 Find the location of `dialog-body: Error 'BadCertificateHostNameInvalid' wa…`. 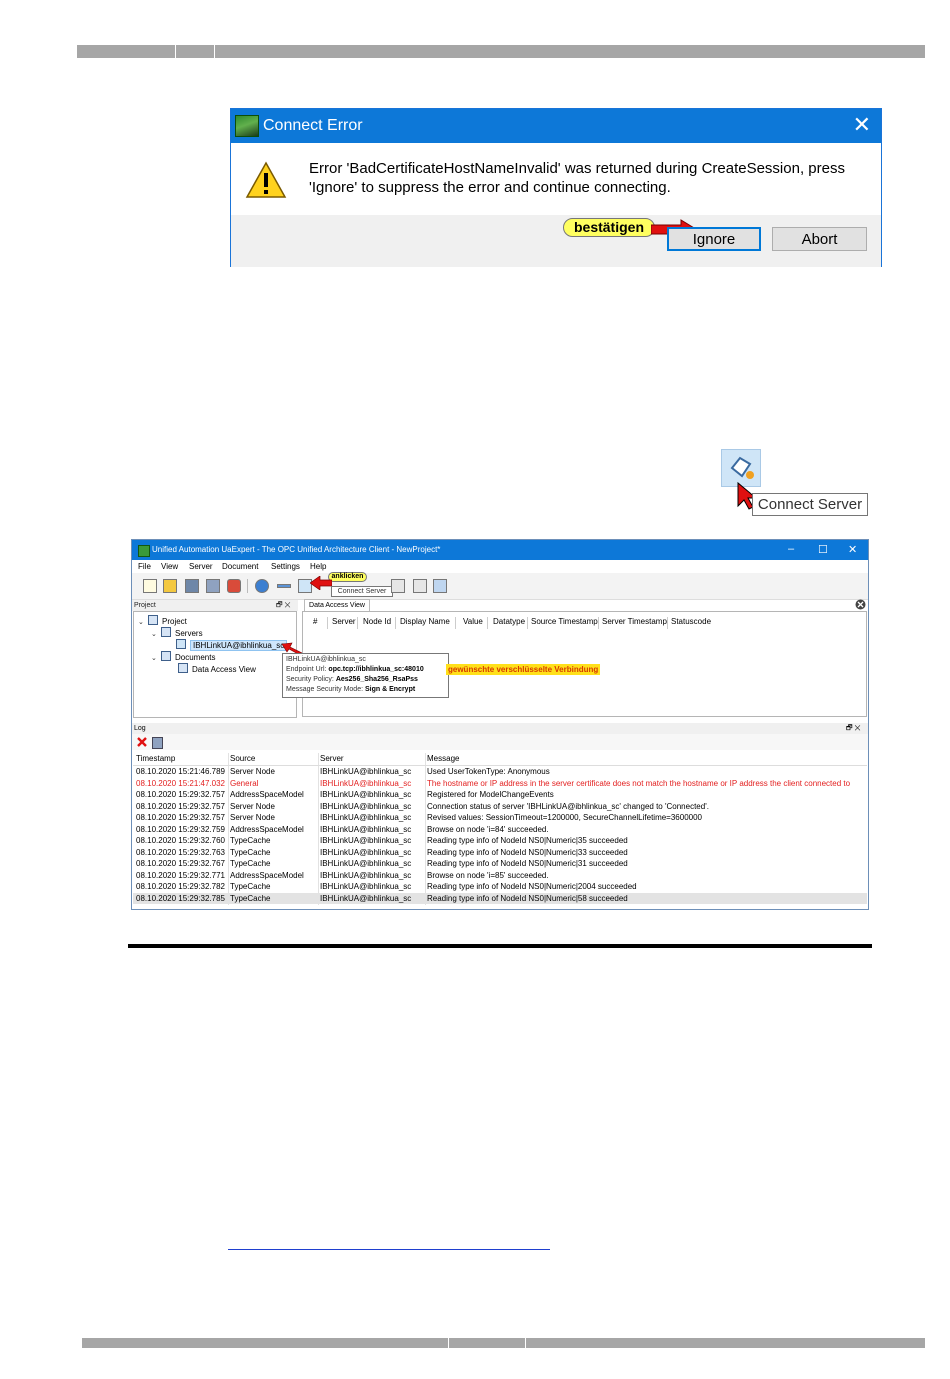

dialog-body: Error 'BadCertificateHostNameInvalid' wa… is located at coordinates (556, 179).